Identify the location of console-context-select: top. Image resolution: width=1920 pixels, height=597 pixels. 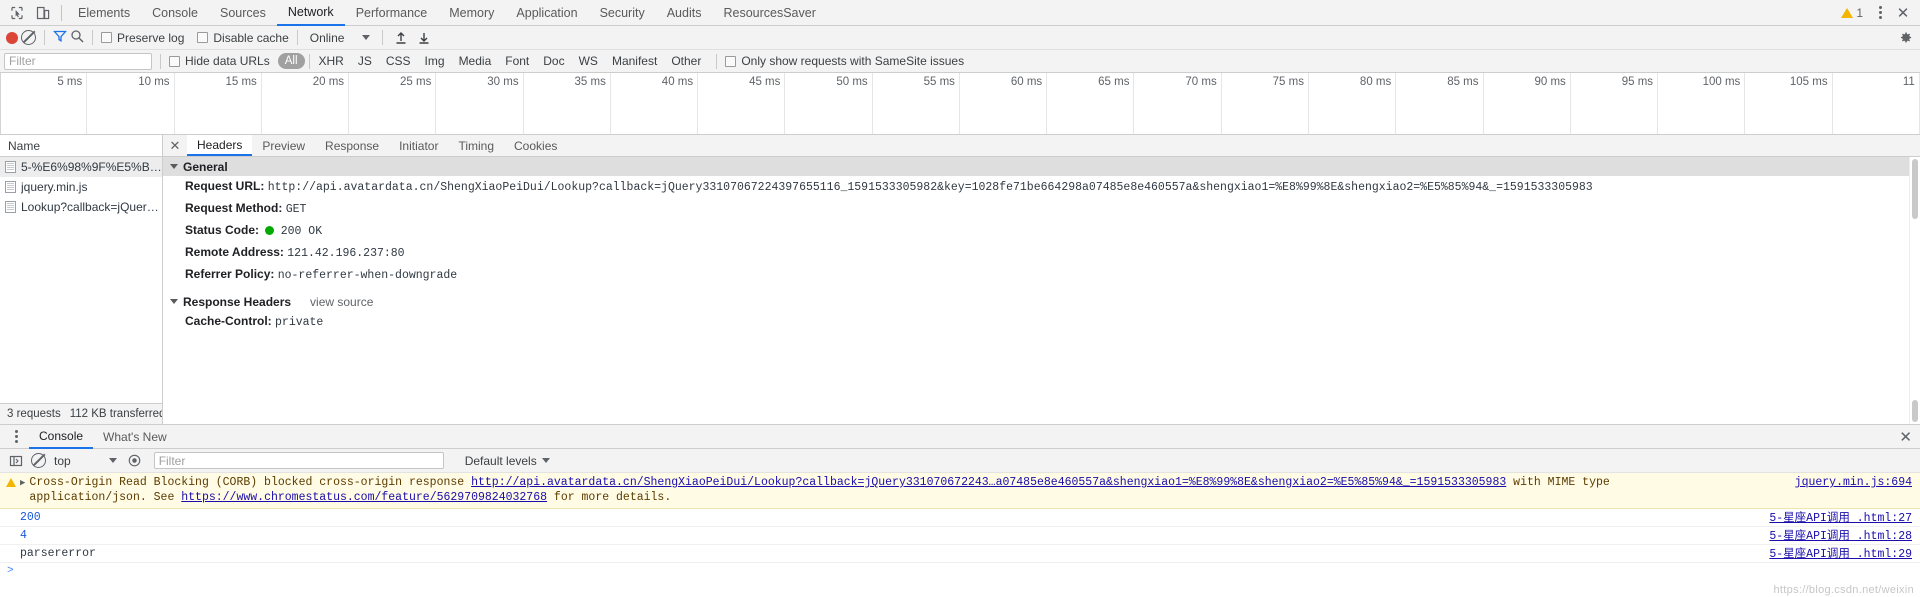
(85, 461).